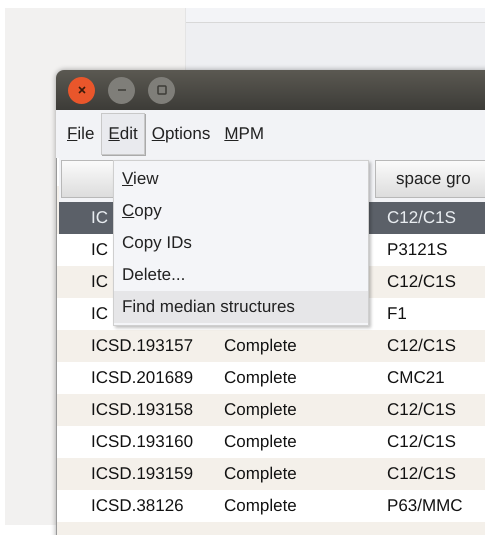  I want to click on table-cell: ICSD.193157, so click(142, 345).